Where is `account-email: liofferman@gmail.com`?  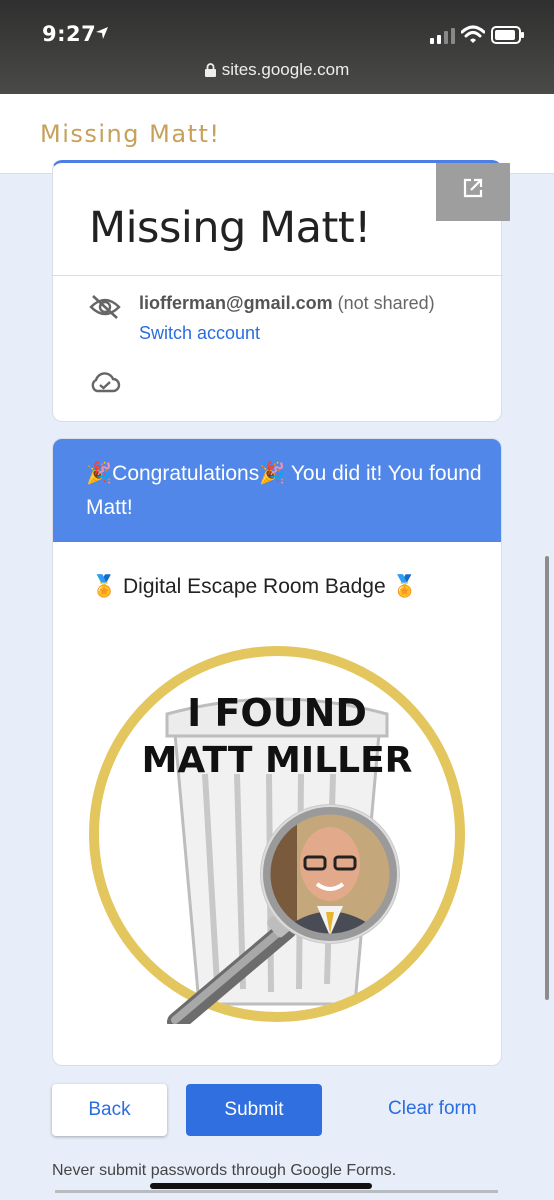 account-email: liofferman@gmail.com is located at coordinates (236, 303).